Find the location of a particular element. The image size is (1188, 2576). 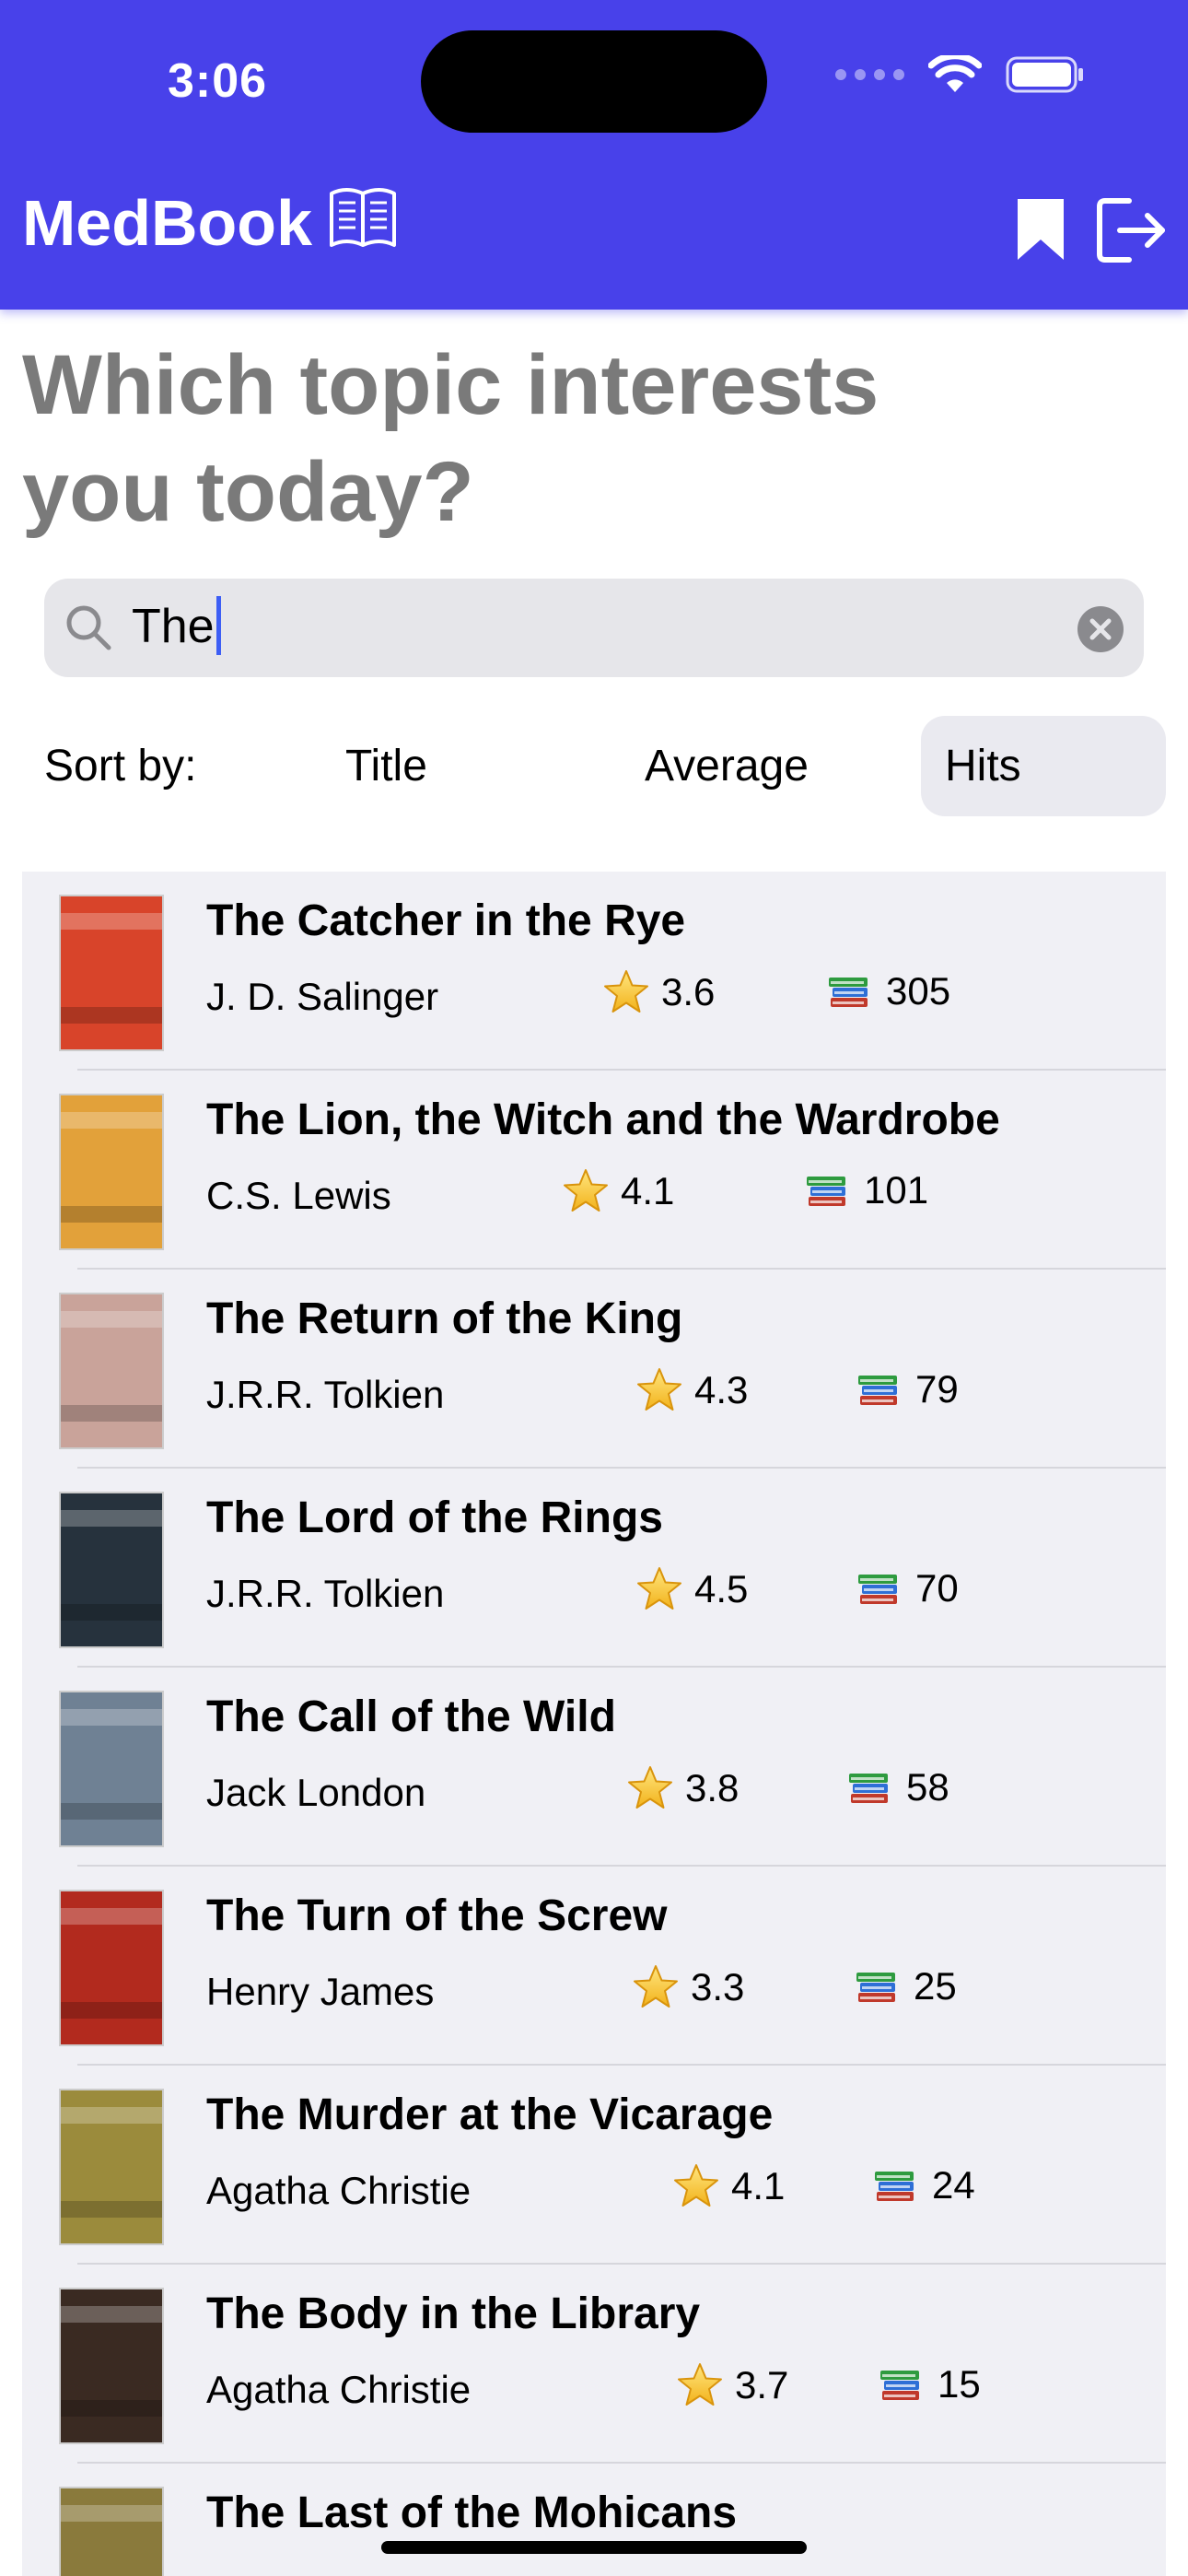

rating-value: 4.3 is located at coordinates (721, 1389).